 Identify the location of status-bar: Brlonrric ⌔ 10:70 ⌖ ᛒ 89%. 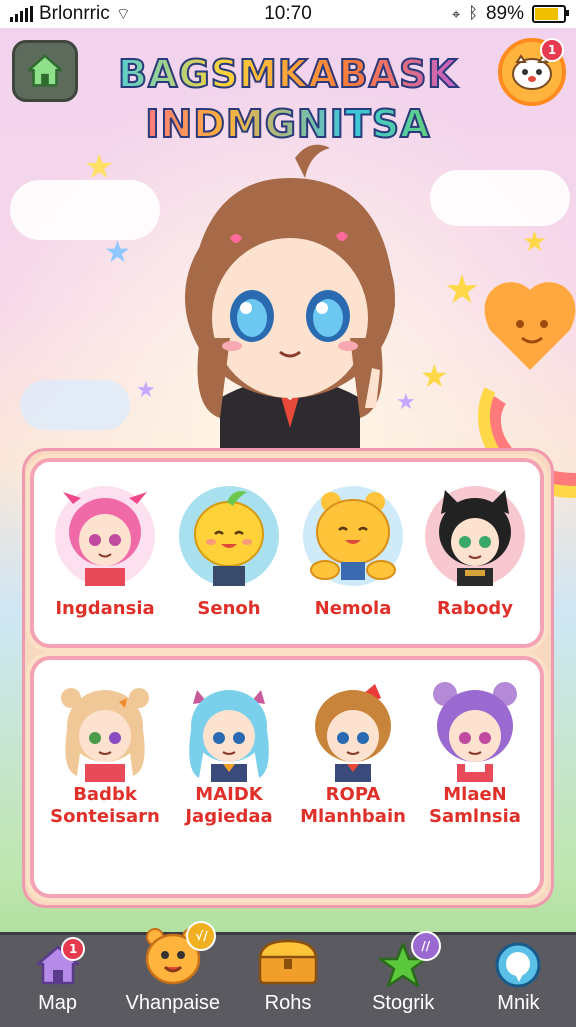
(288, 14).